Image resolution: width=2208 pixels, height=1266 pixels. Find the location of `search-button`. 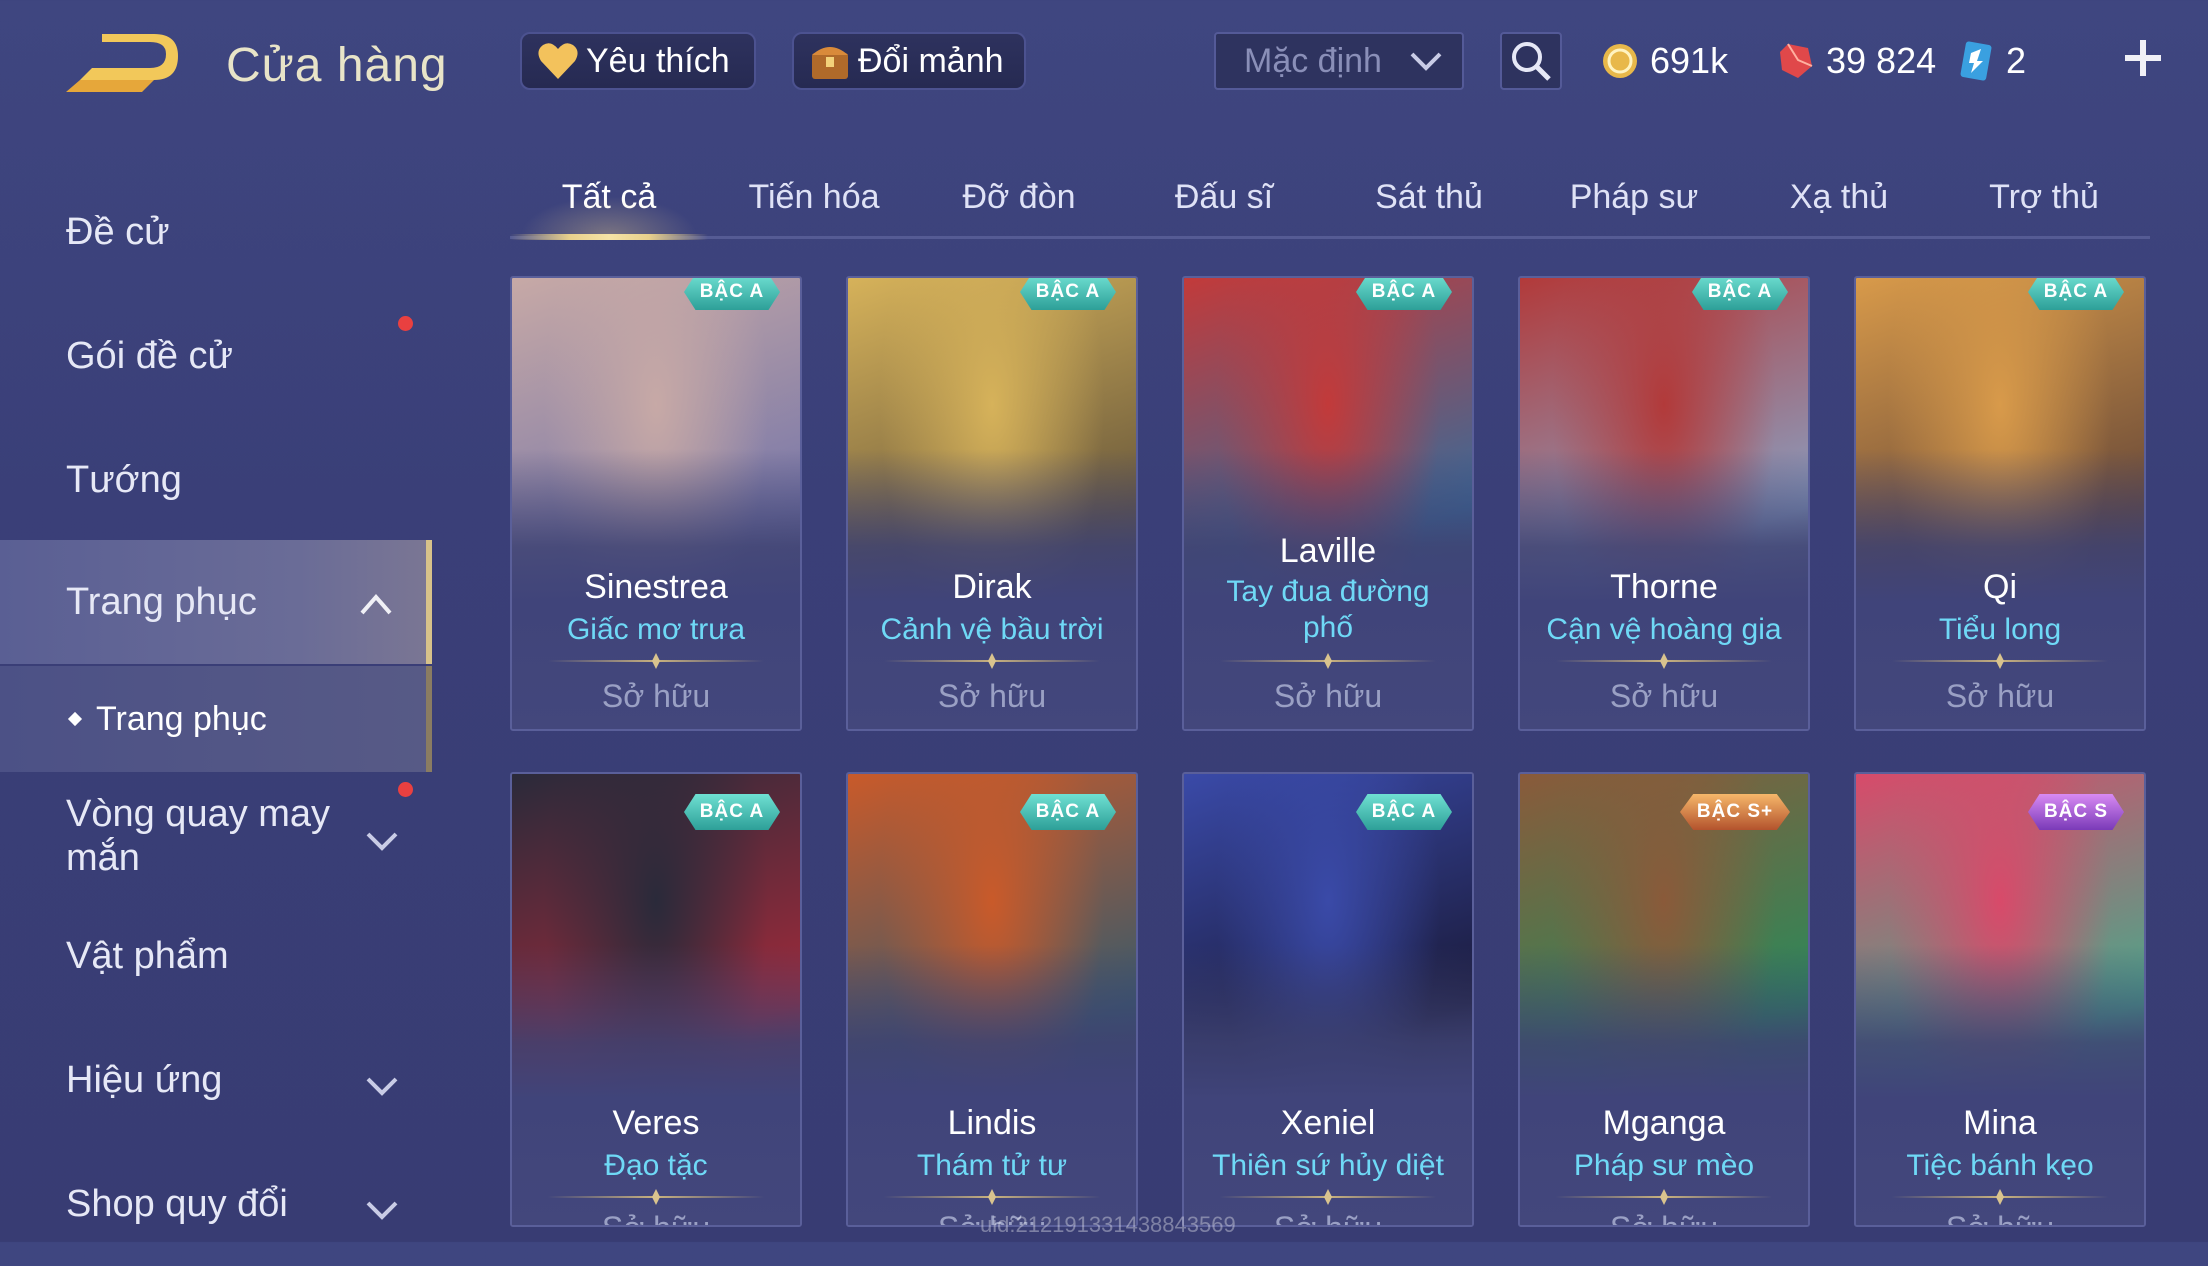

search-button is located at coordinates (1531, 61).